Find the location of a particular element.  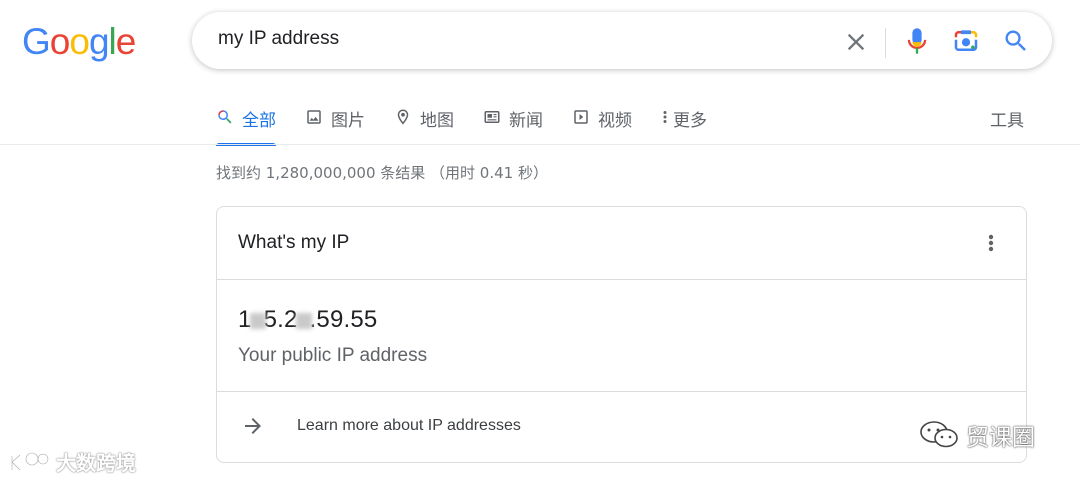

camera-icon is located at coordinates (966, 40).